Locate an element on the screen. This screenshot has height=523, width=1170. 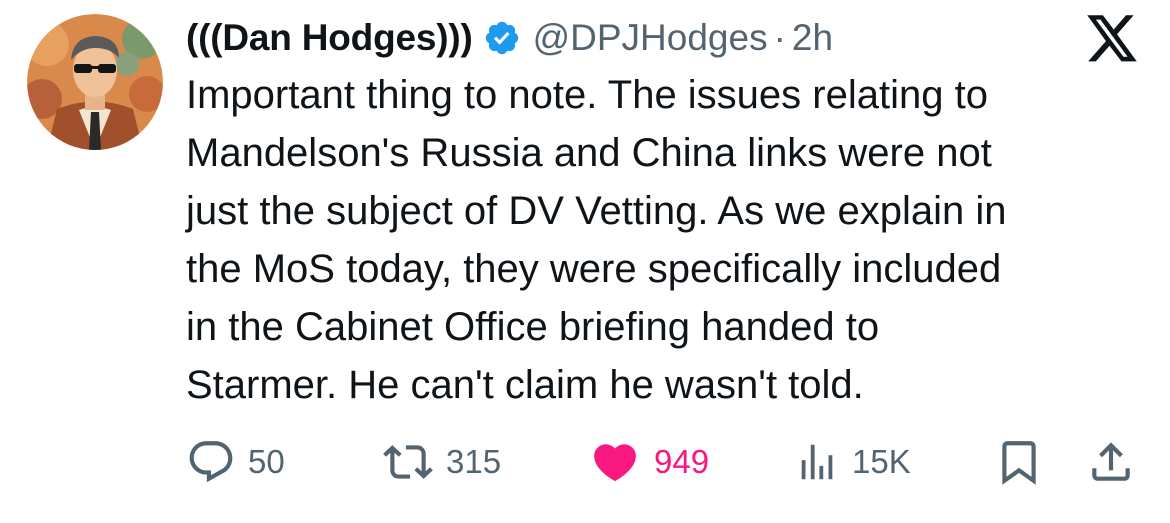
avatar is located at coordinates (95, 82).